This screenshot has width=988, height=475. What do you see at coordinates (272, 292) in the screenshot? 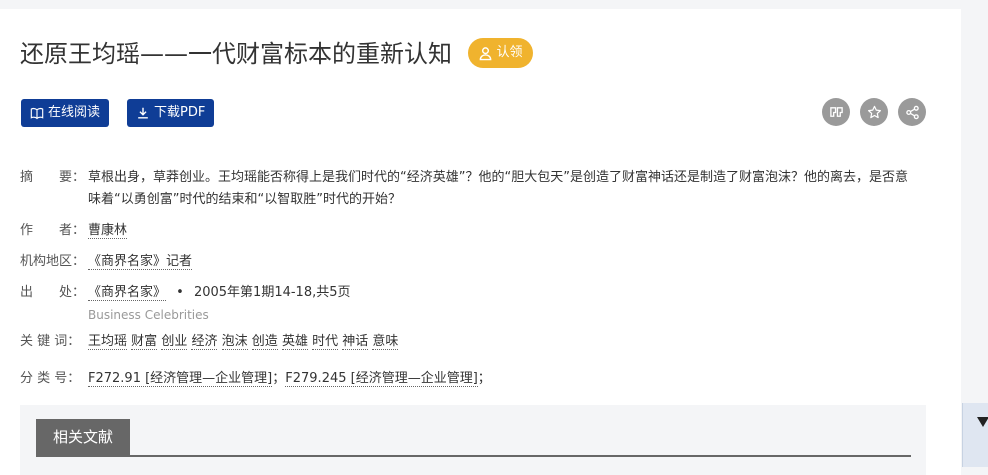
I see `source-issue: 2005年第1期14-18,共5页` at bounding box center [272, 292].